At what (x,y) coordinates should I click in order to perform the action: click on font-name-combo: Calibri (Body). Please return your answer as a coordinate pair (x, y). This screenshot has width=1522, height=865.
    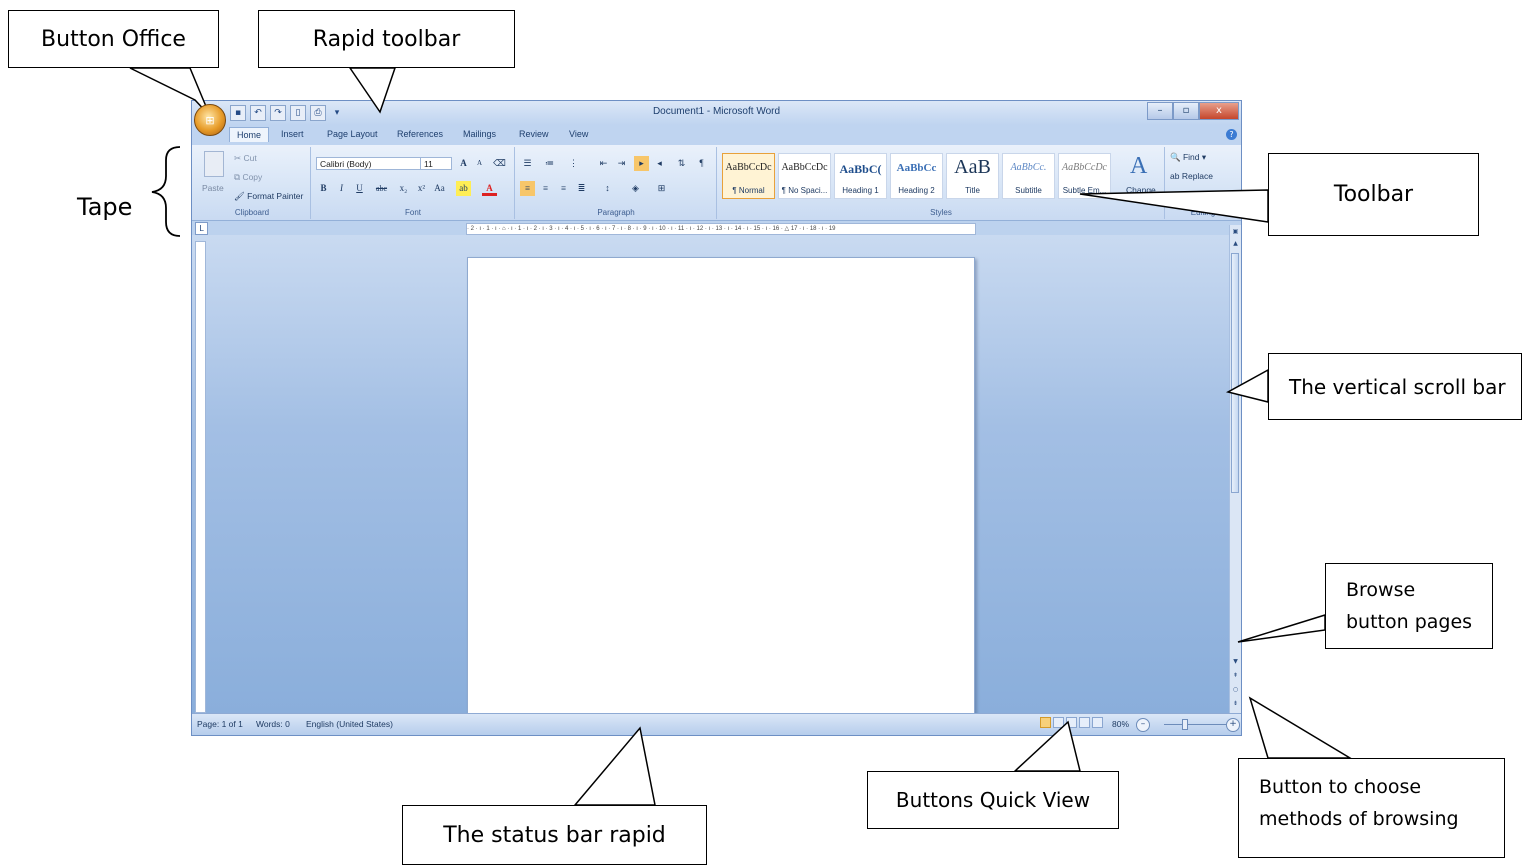
    Looking at the image, I should click on (369, 163).